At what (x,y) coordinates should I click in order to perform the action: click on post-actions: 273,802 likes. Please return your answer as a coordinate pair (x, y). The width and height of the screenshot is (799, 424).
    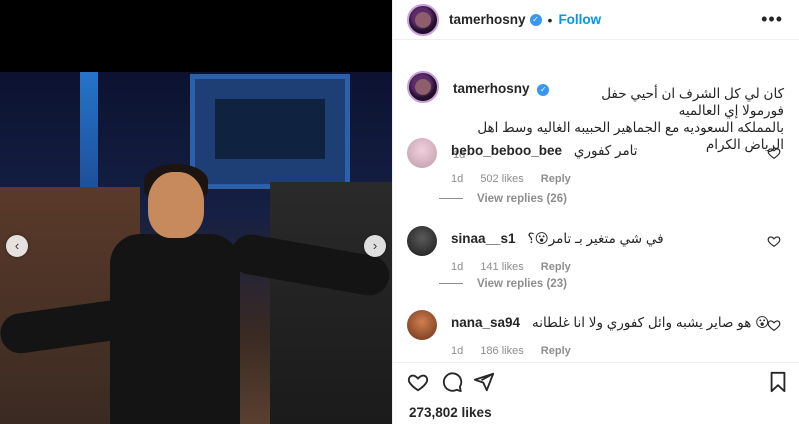
    Looking at the image, I should click on (596, 393).